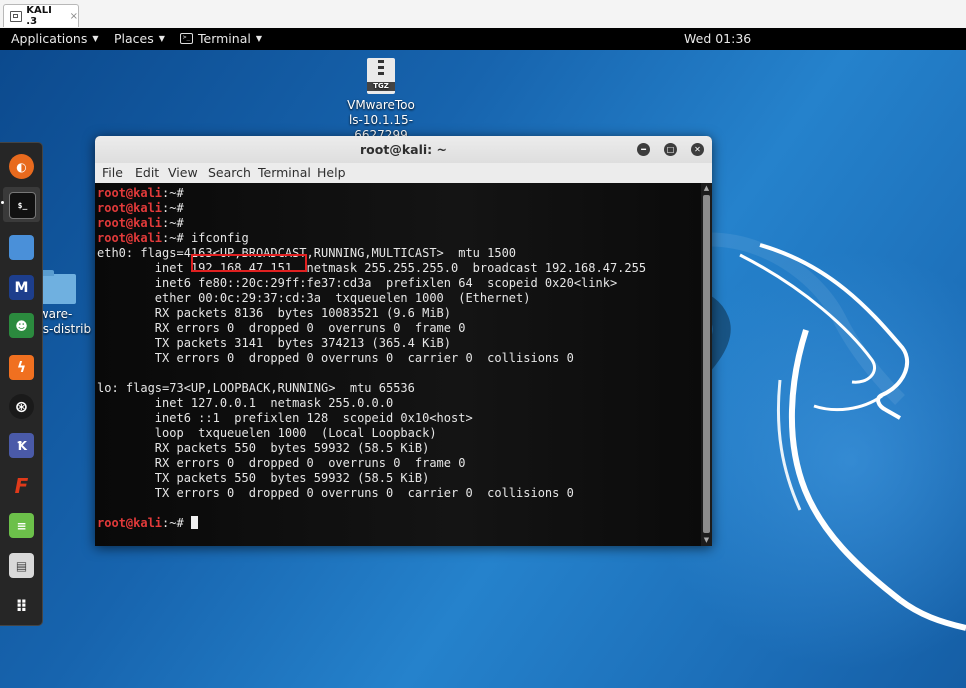 The image size is (966, 688). What do you see at coordinates (267, 433) in the screenshot?
I see `output-line: loop txqueuelen 1000 (Local Loopback)` at bounding box center [267, 433].